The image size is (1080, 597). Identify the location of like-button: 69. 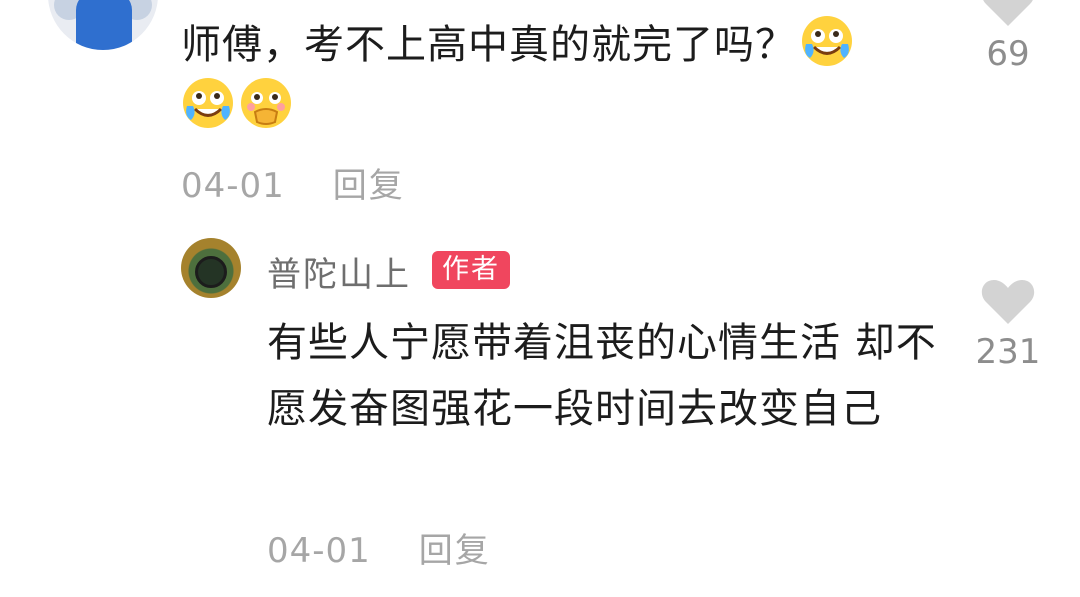
(1008, 37).